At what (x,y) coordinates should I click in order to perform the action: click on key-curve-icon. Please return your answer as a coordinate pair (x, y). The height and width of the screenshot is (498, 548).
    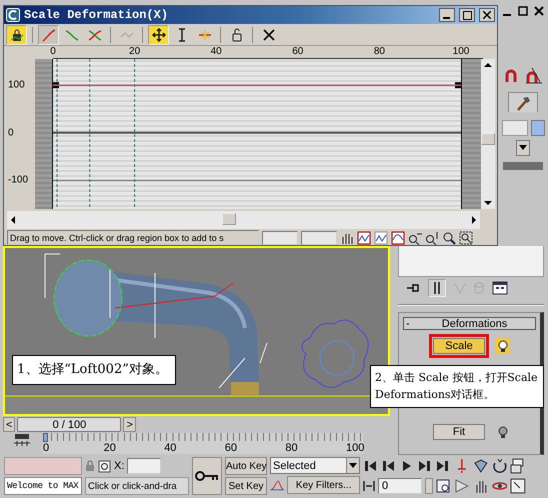
    Looking at the image, I should click on (277, 485).